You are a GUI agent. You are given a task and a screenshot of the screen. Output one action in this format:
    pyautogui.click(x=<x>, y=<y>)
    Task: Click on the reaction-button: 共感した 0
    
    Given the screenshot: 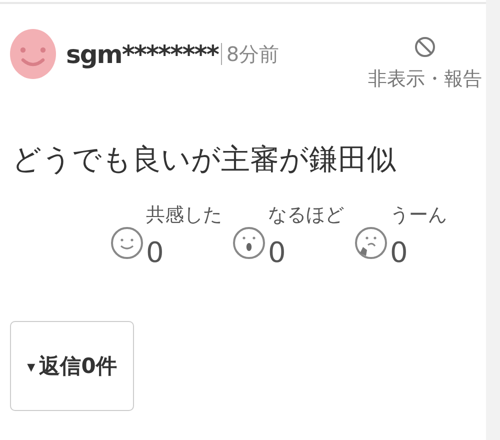 What is the action you would take?
    pyautogui.click(x=166, y=235)
    